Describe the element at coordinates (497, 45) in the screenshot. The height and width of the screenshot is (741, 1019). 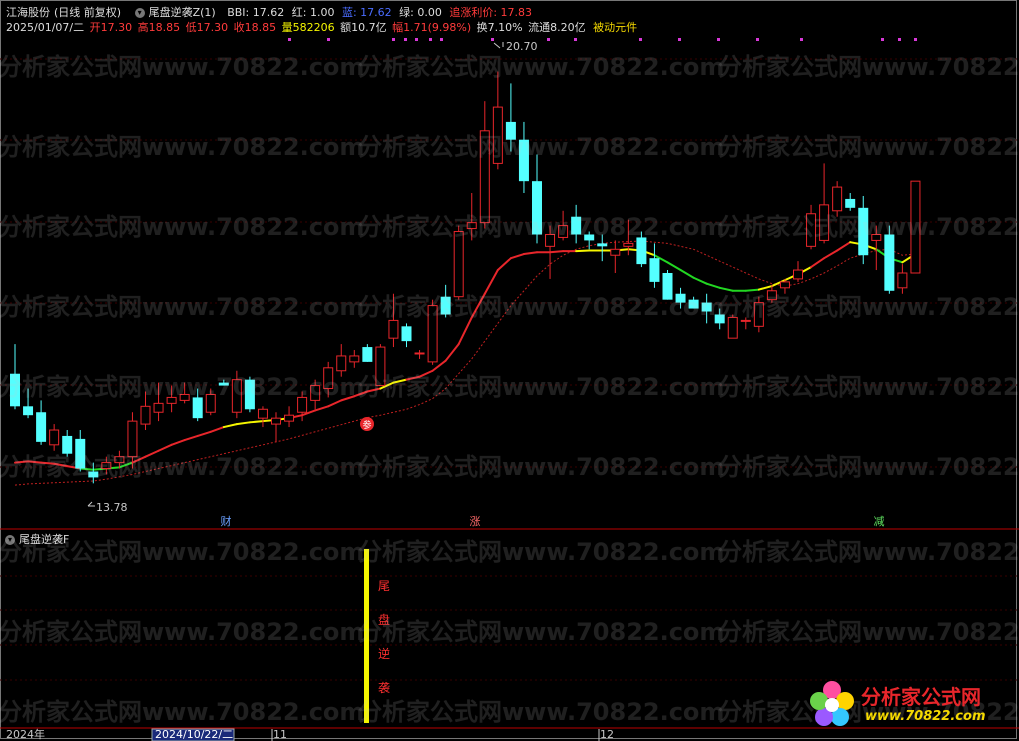
I see `high-arrow` at that location.